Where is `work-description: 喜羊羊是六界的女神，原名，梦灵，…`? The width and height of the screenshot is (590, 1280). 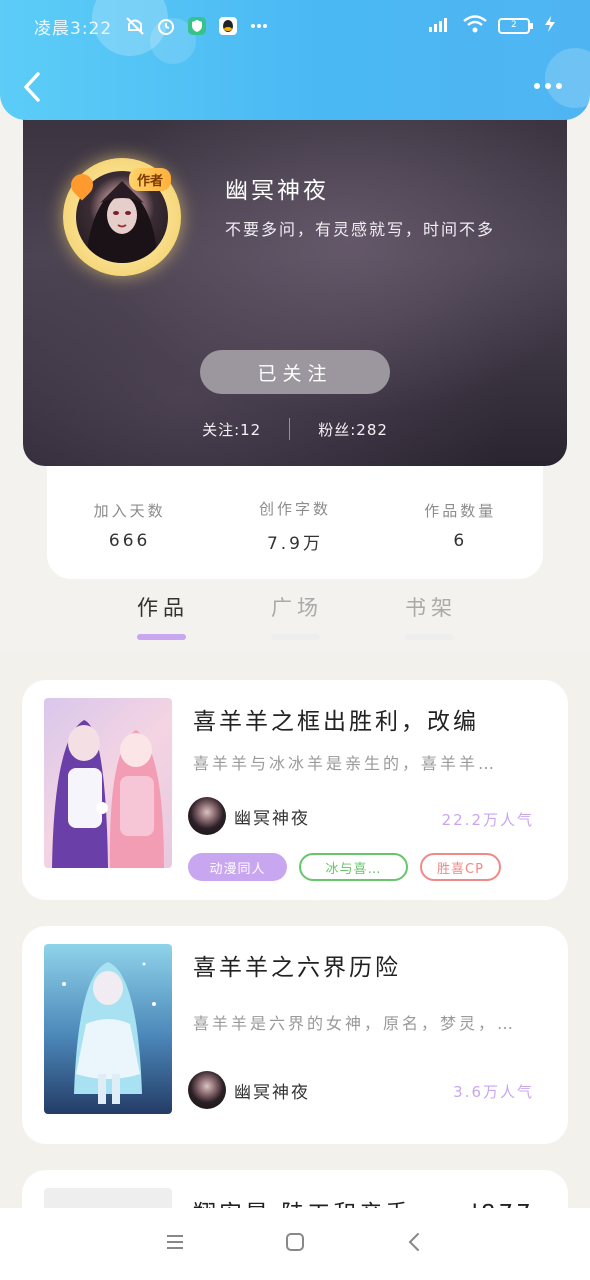
work-description: 喜羊羊是六界的女神，原名，梦灵，… is located at coordinates (355, 1023).